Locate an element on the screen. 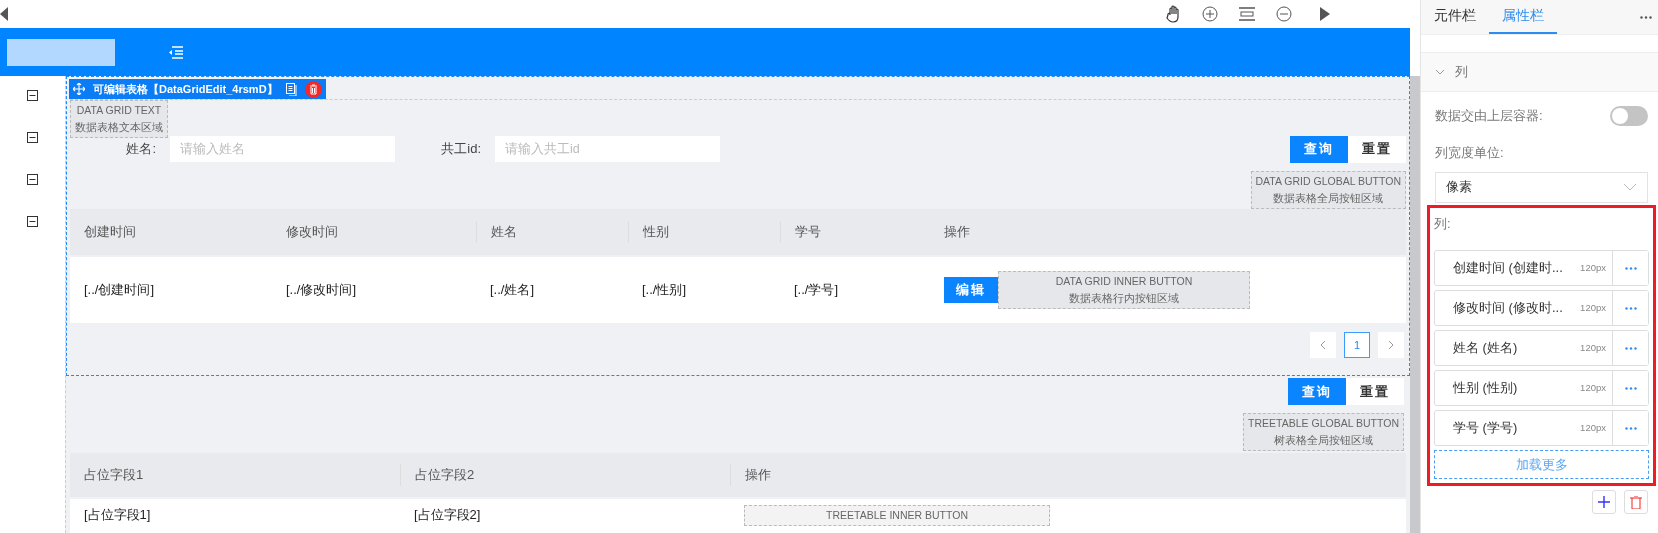  text-area-placeholder: DATA GRID TEXT 数据表格文本区域 is located at coordinates (119, 119).